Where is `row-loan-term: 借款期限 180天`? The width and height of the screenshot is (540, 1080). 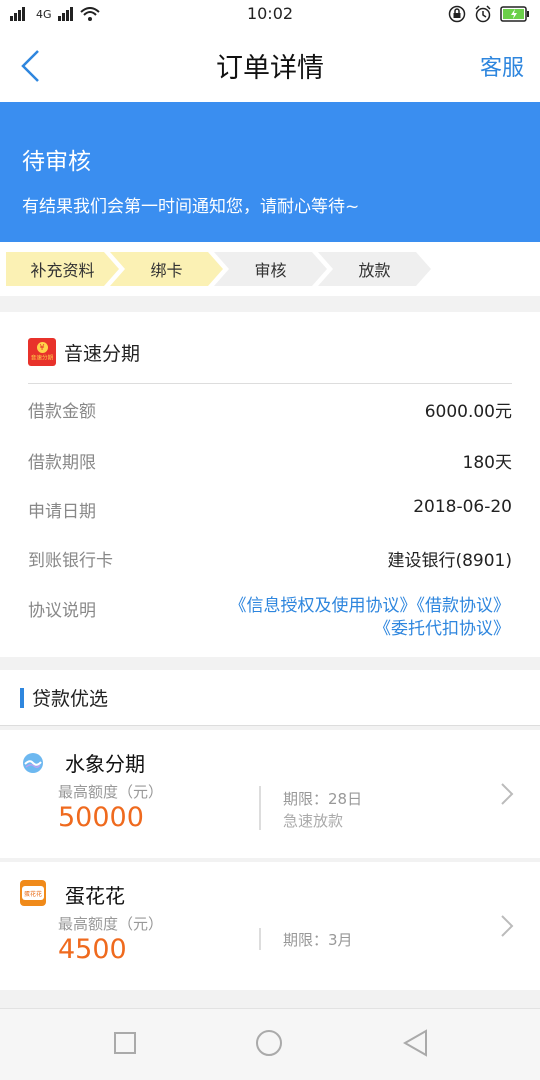 row-loan-term: 借款期限 180天 is located at coordinates (270, 460).